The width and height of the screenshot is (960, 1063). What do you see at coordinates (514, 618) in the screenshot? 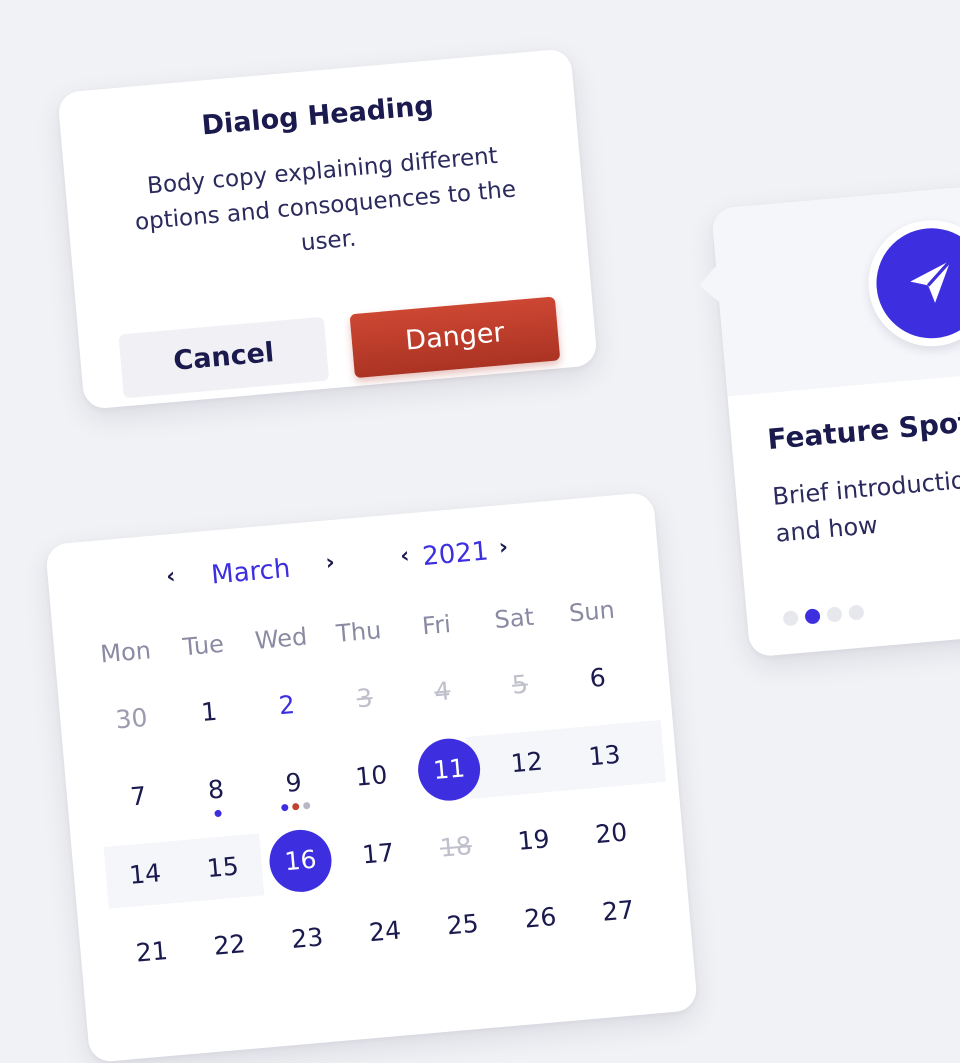
I see `weekday-label: Sat` at bounding box center [514, 618].